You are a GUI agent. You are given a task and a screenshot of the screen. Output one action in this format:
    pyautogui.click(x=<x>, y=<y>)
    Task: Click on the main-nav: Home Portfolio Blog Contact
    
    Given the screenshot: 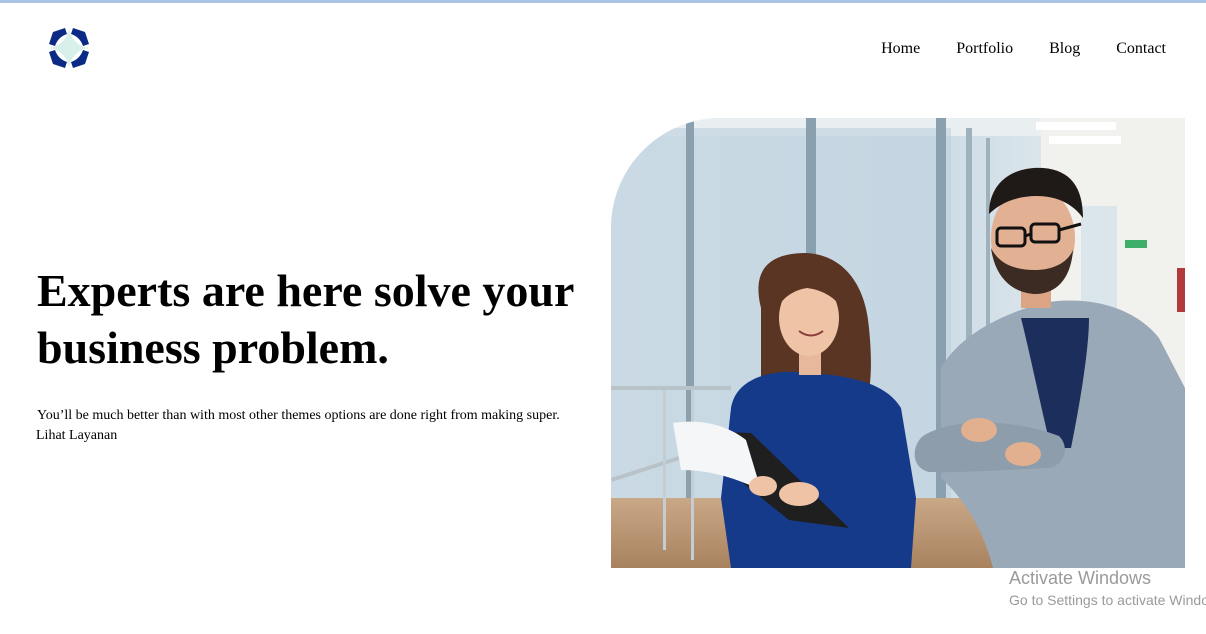 What is the action you would take?
    pyautogui.click(x=1005, y=49)
    